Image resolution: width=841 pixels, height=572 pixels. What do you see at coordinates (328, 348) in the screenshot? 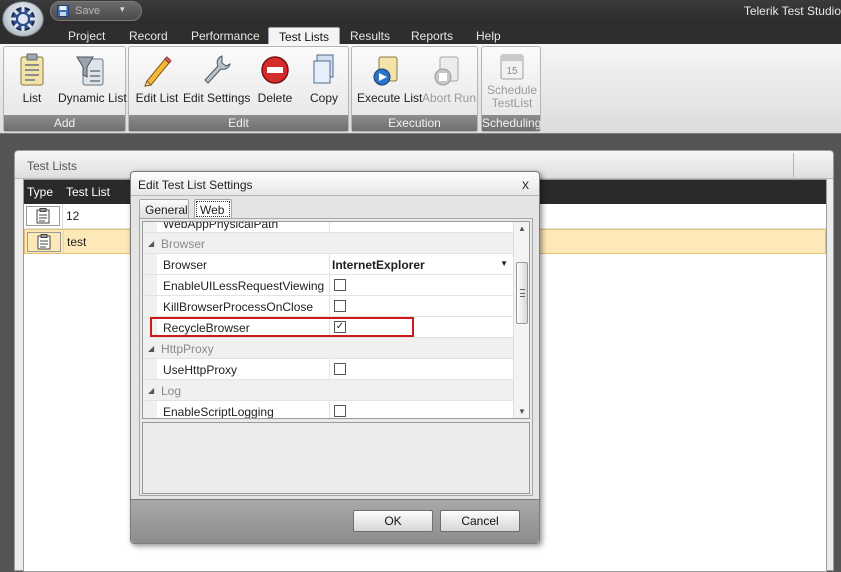
I see `category-http-proxy: ◢ HttpProxy` at bounding box center [328, 348].